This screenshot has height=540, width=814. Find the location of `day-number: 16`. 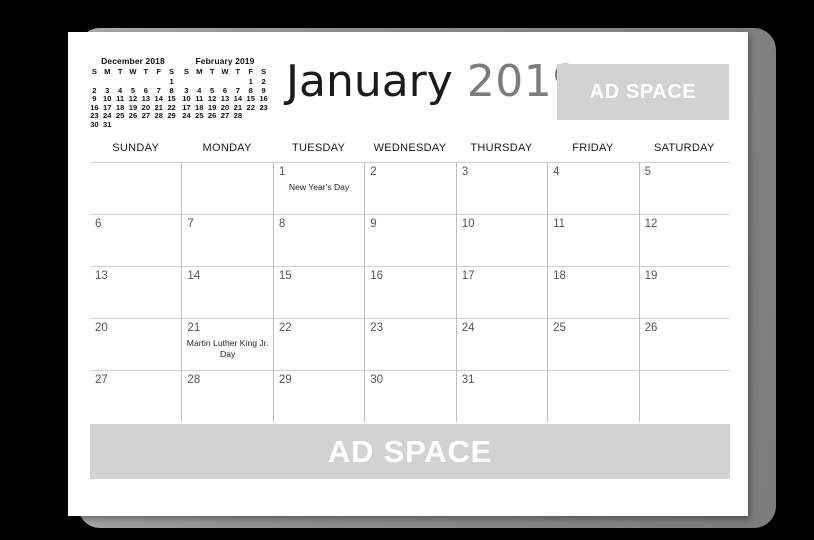

day-number: 16 is located at coordinates (377, 276).